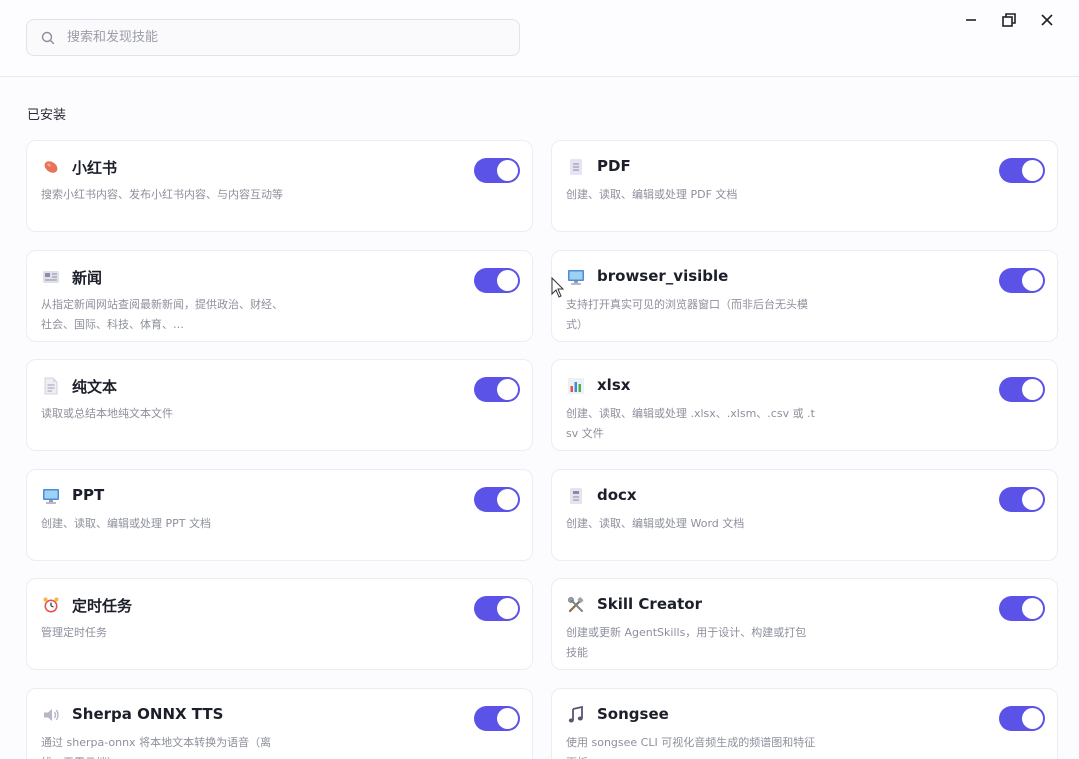 The width and height of the screenshot is (1079, 759). Describe the element at coordinates (691, 747) in the screenshot. I see `skill-description: 使用 songsee CLI 可视化音频生成的频谱图和特征面板` at that location.